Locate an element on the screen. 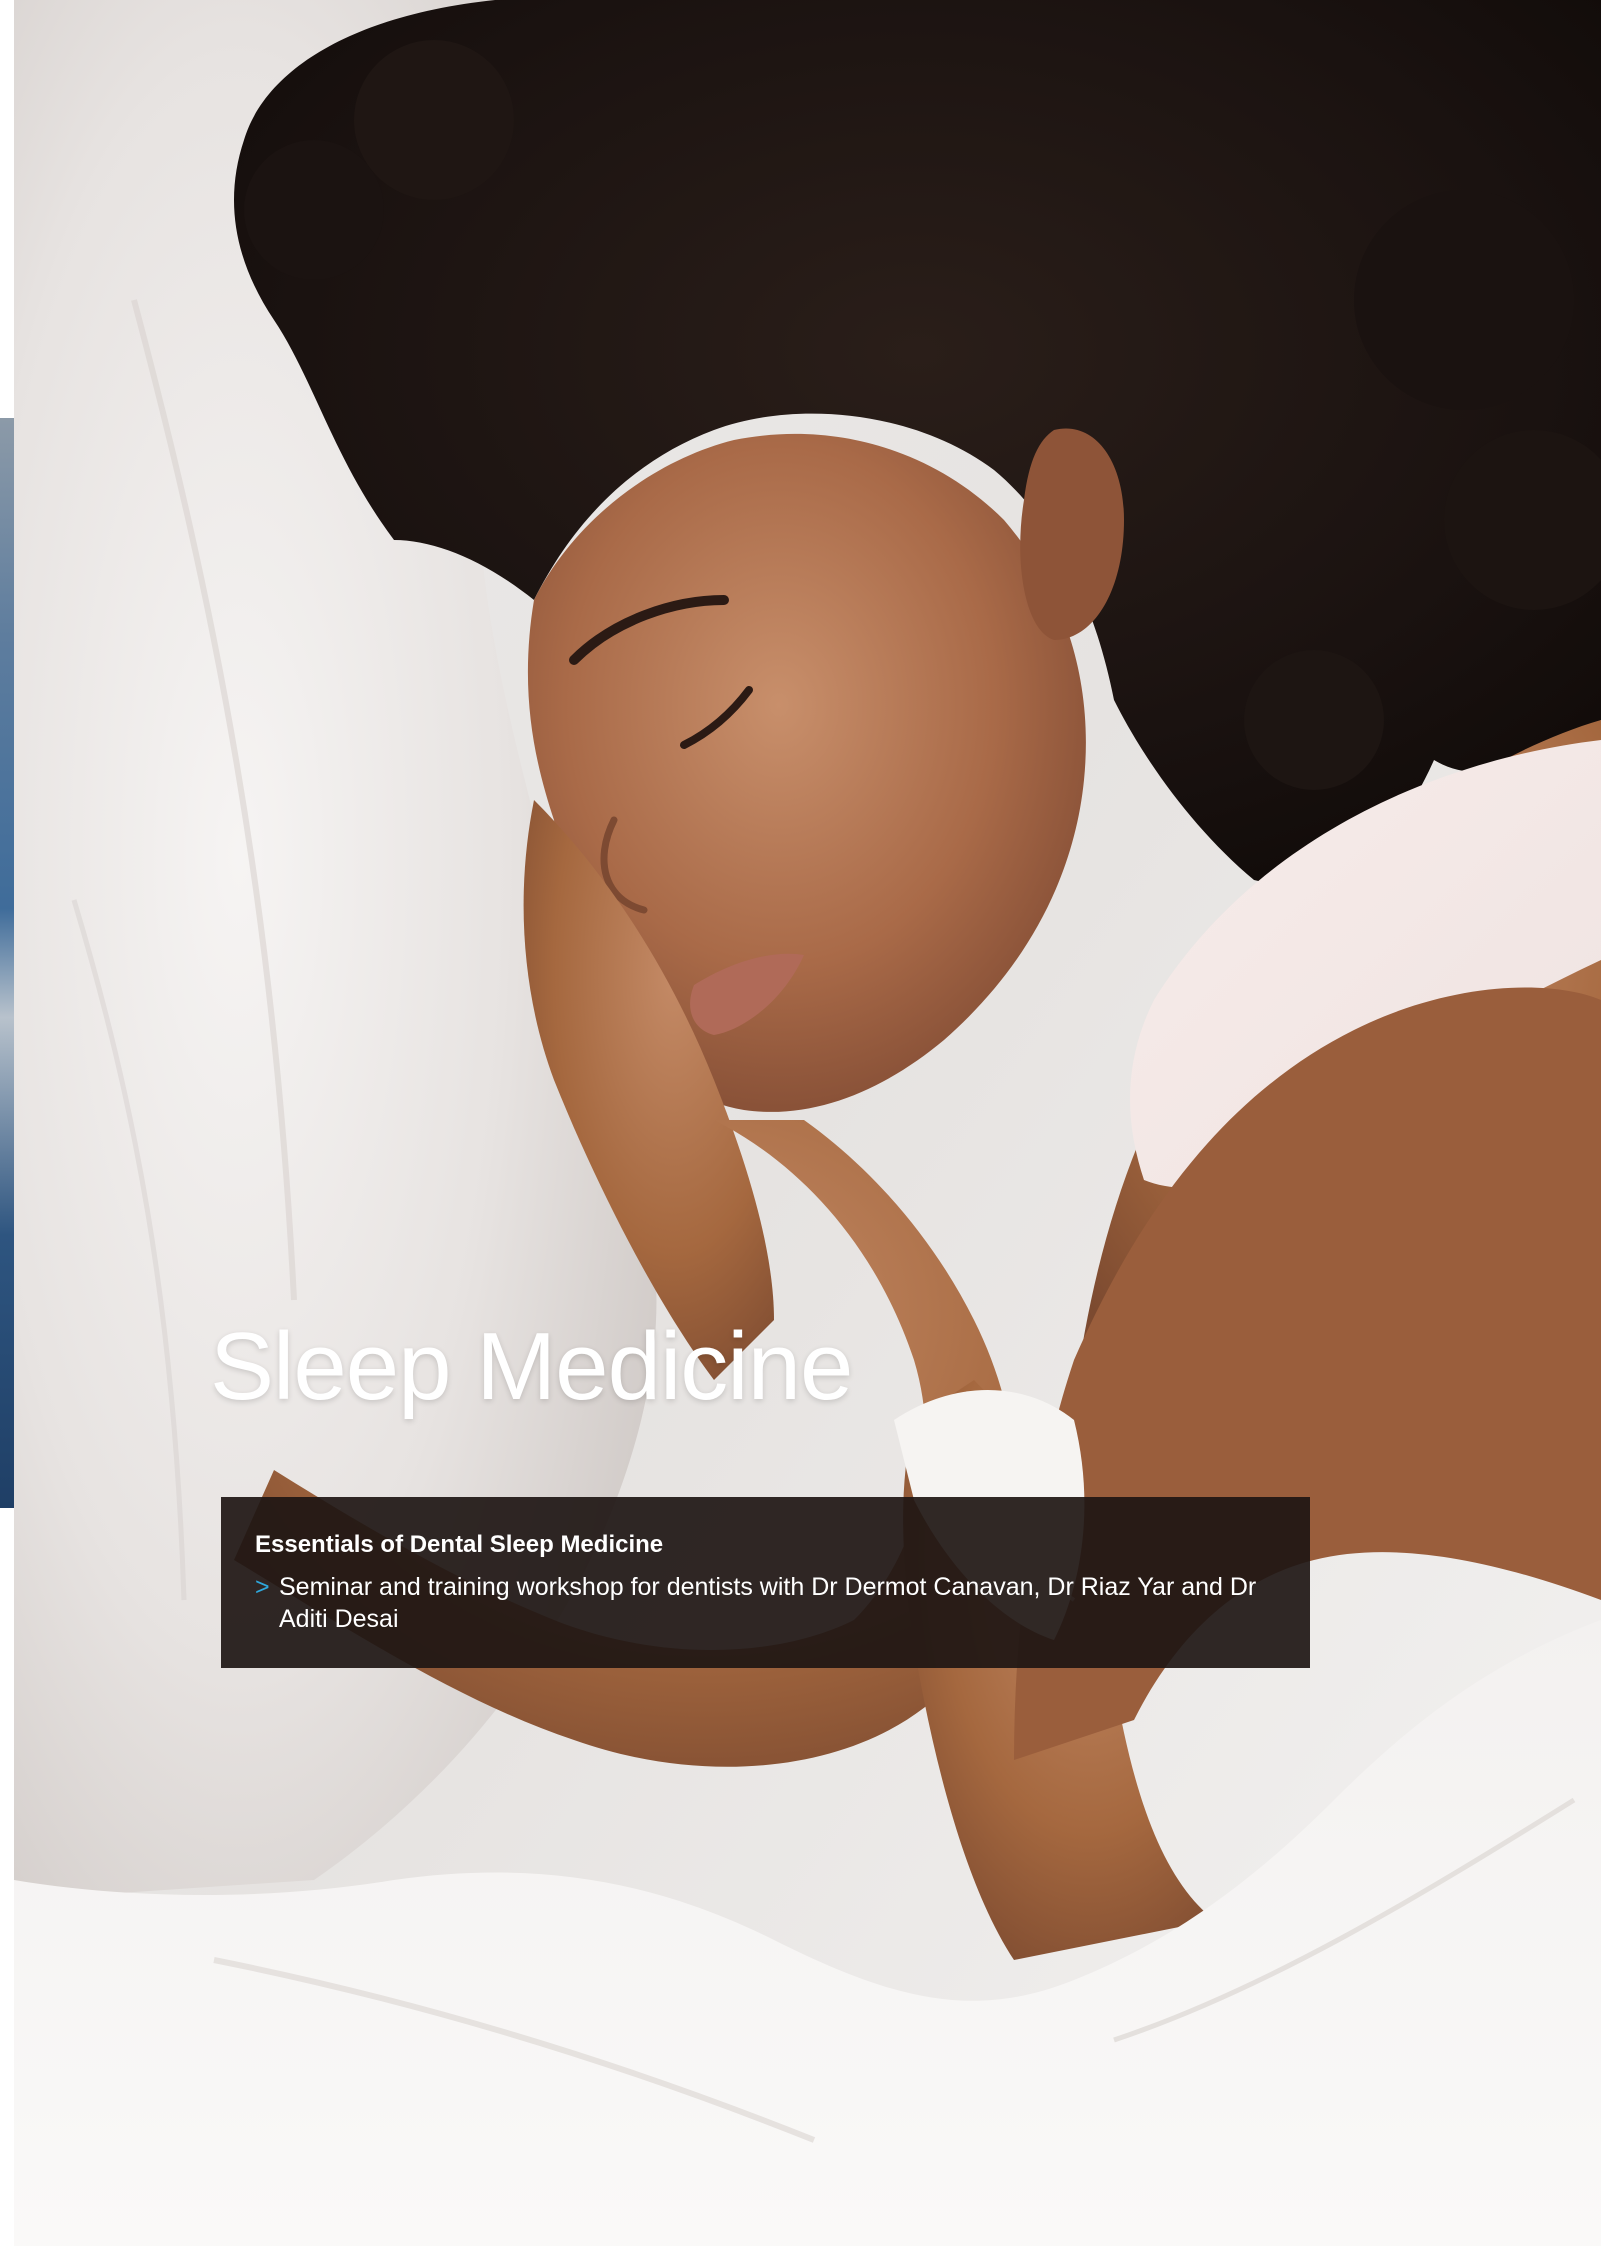 The width and height of the screenshot is (1601, 2246). page-gutter is located at coordinates (7, 1123).